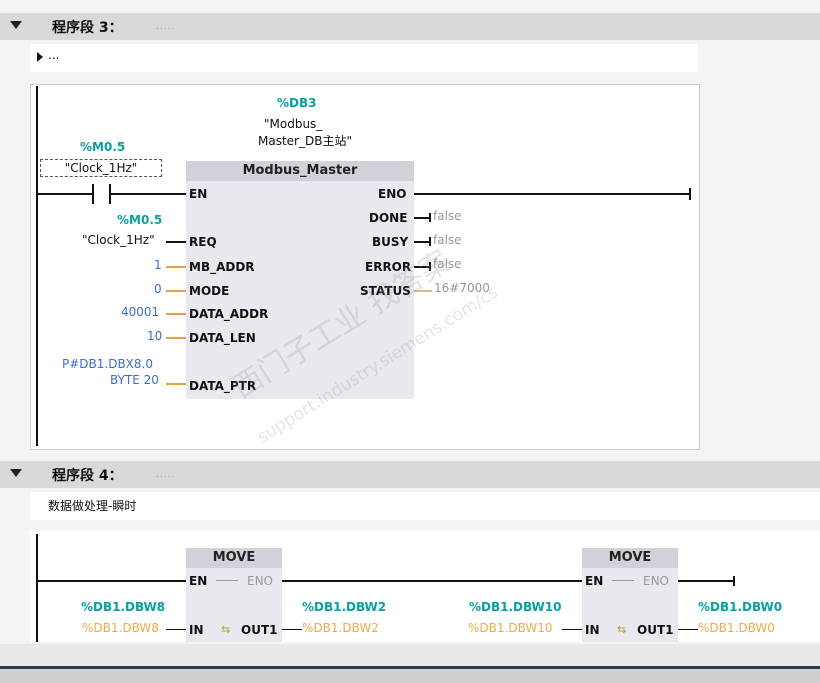 Image resolution: width=820 pixels, height=683 pixels. I want to click on status-bar, so click(410, 676).